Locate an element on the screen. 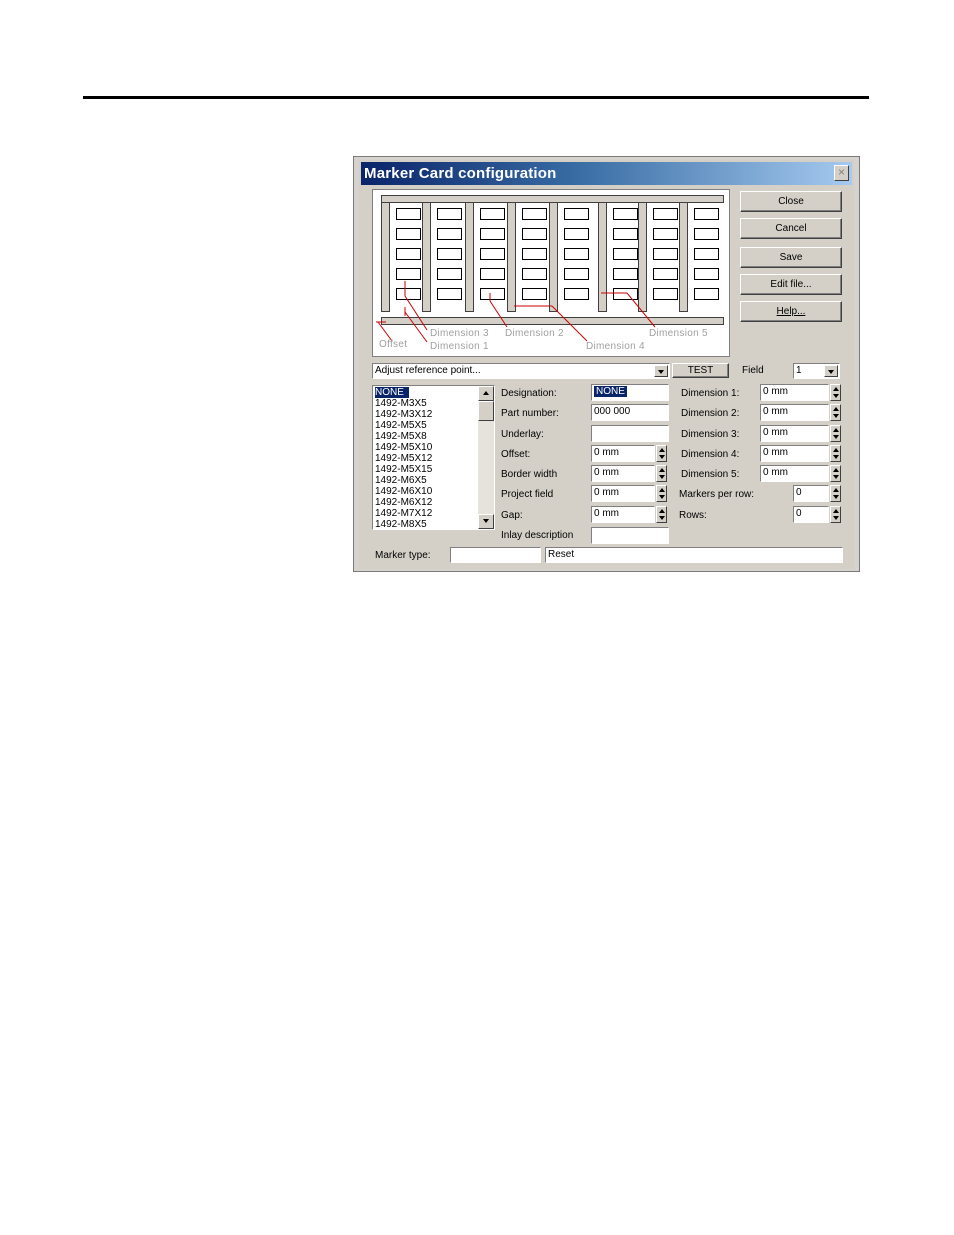  underlay-label: Underlay: is located at coordinates (522, 434).